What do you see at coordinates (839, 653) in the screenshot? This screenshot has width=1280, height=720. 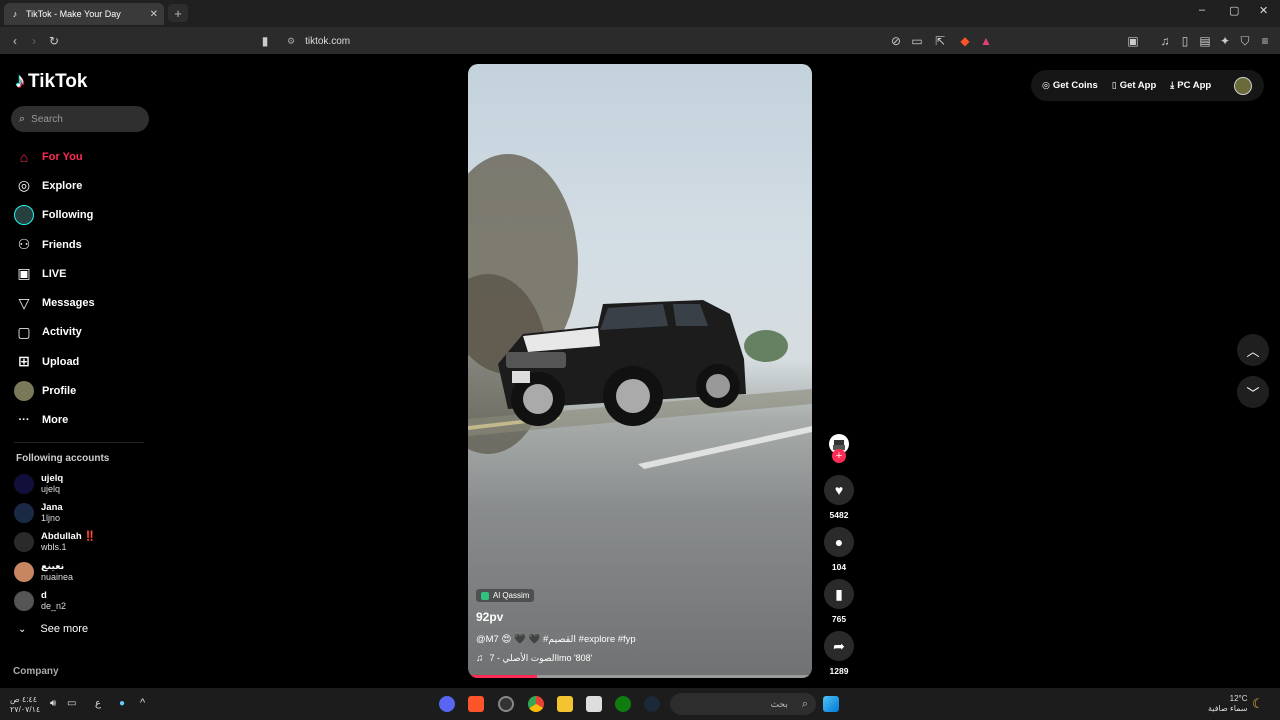 I see `share-button: ➦ 1289` at bounding box center [839, 653].